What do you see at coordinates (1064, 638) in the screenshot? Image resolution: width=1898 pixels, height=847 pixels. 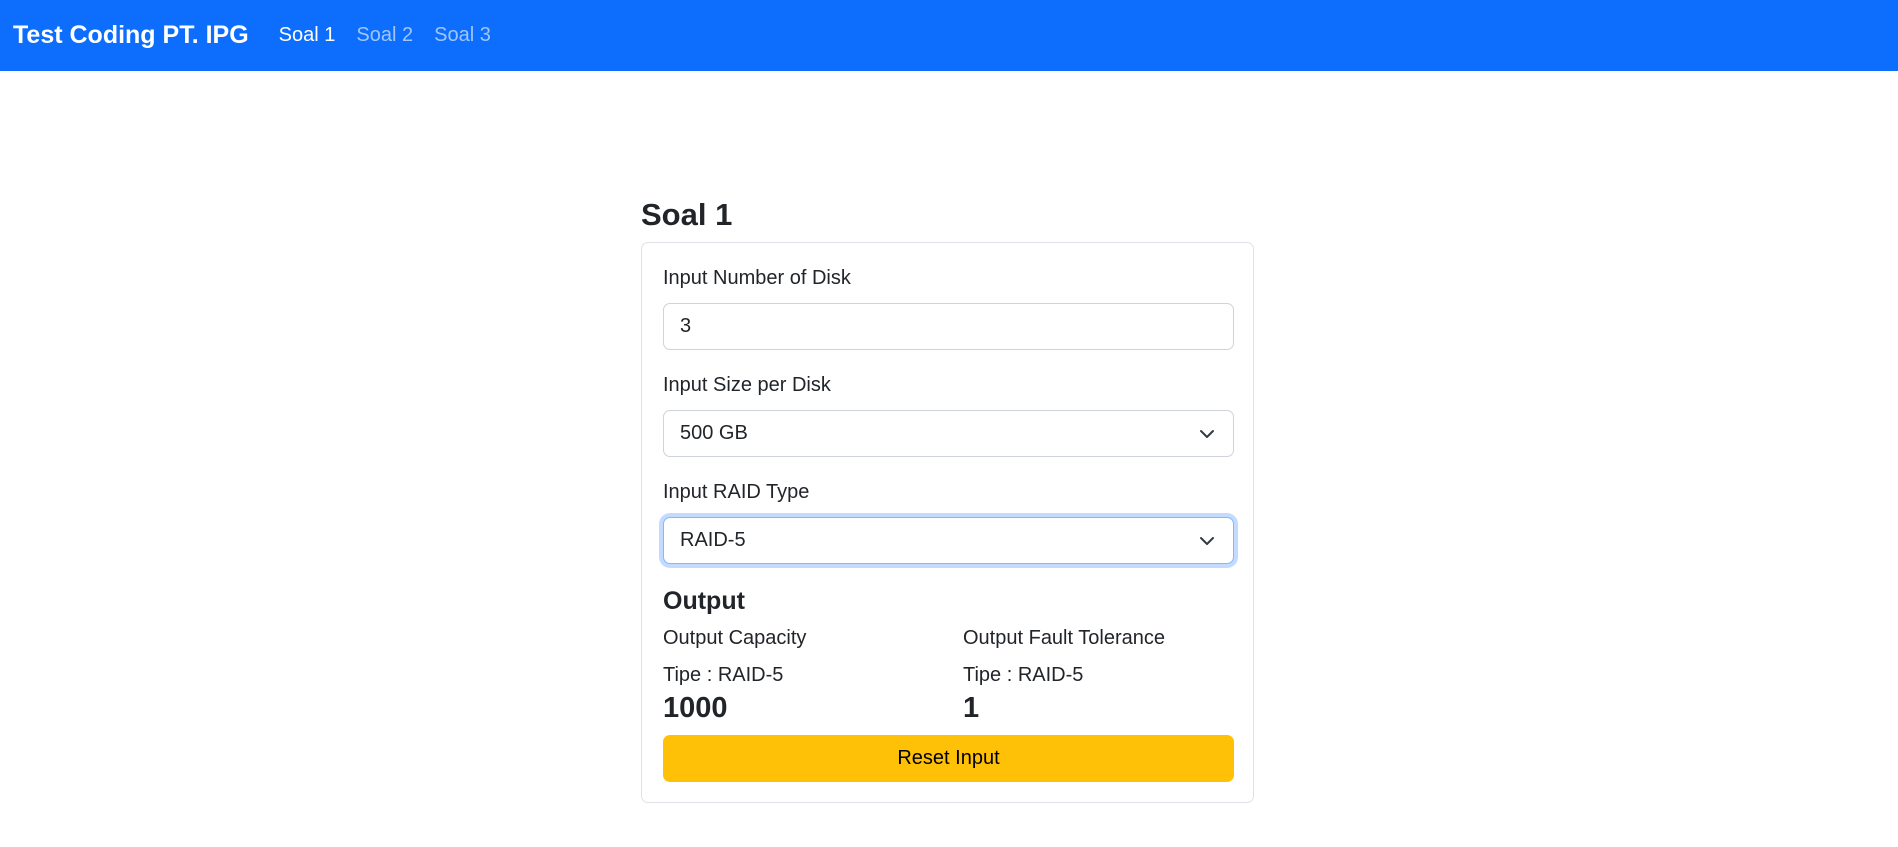 I see `output-fault-tolerance-label: Output Fault Tolerance` at bounding box center [1064, 638].